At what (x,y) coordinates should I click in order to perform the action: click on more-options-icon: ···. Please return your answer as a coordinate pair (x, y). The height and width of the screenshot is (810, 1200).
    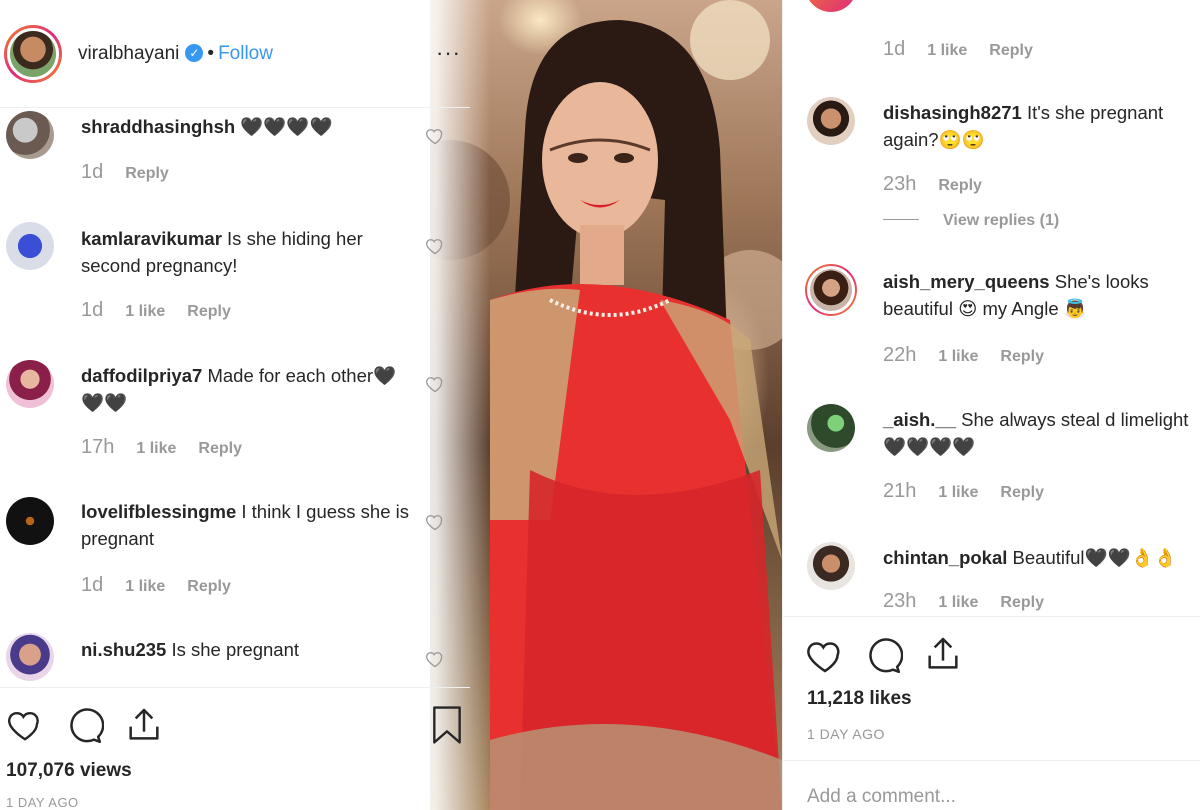
    Looking at the image, I should click on (448, 53).